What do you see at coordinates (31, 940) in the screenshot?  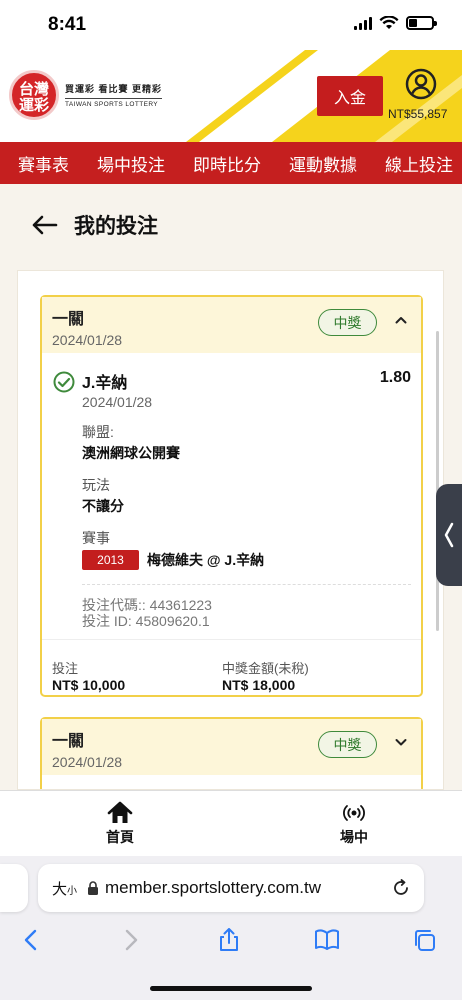 I see `back-icon` at bounding box center [31, 940].